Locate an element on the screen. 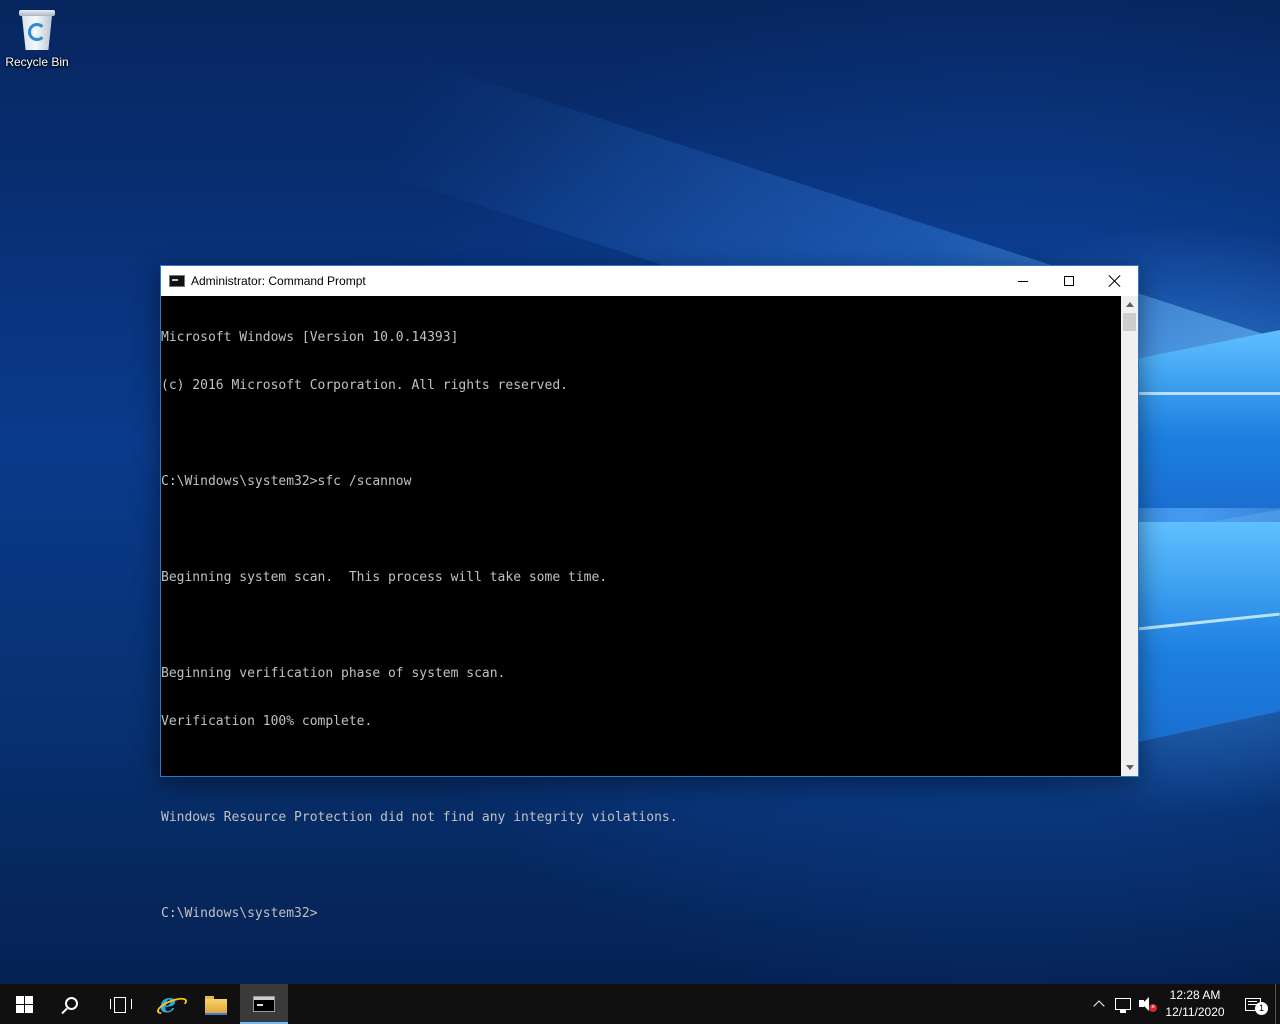  search-icon is located at coordinates (71, 1003).